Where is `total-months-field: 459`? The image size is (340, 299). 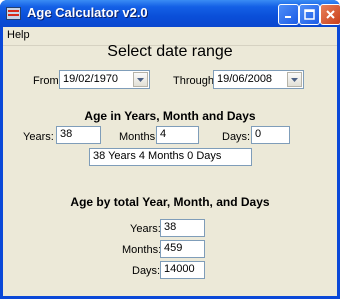 total-months-field: 459 is located at coordinates (182, 249).